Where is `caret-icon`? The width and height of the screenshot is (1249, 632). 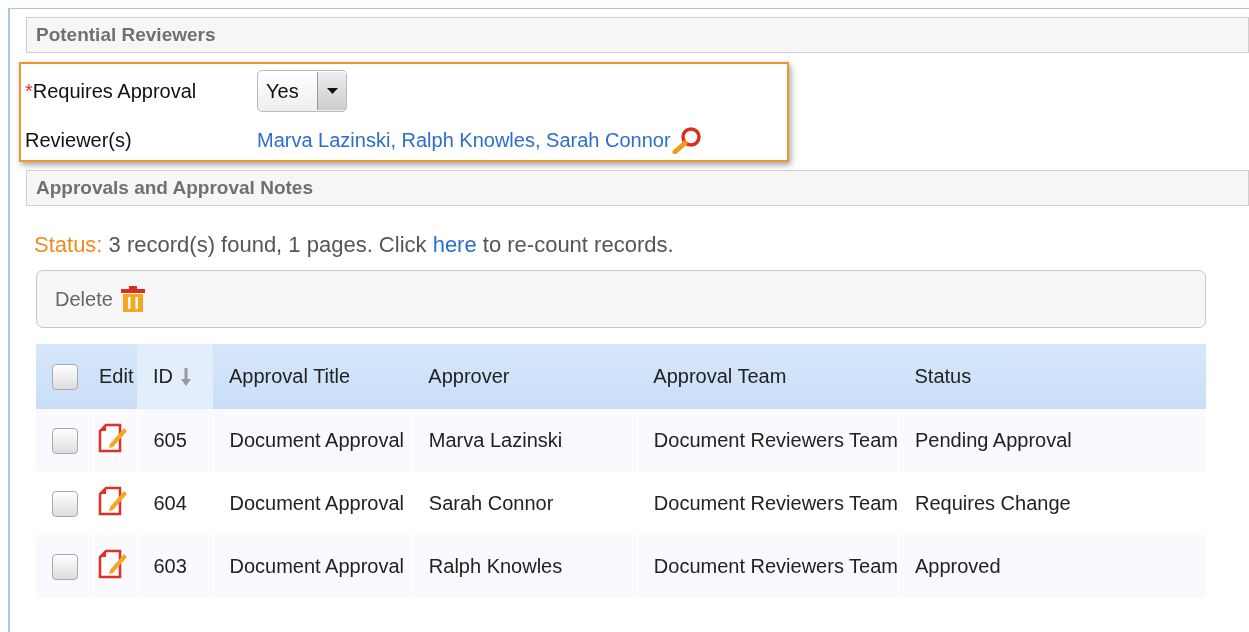 caret-icon is located at coordinates (332, 91).